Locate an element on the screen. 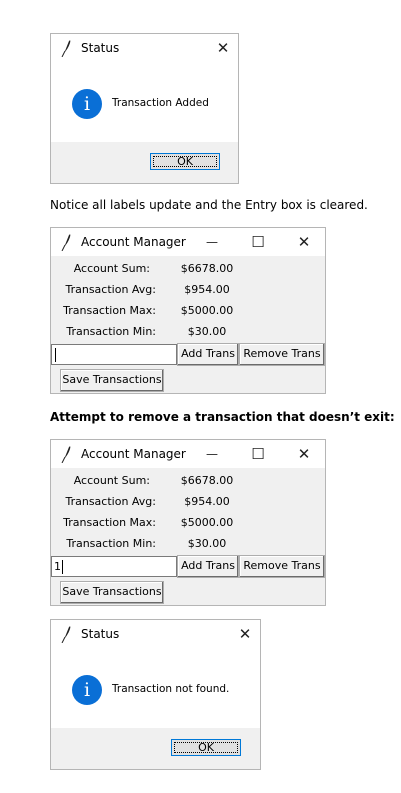 The width and height of the screenshot is (401, 793). status-dialog-2: Status ✕ i Transaction not found. OK is located at coordinates (155, 694).